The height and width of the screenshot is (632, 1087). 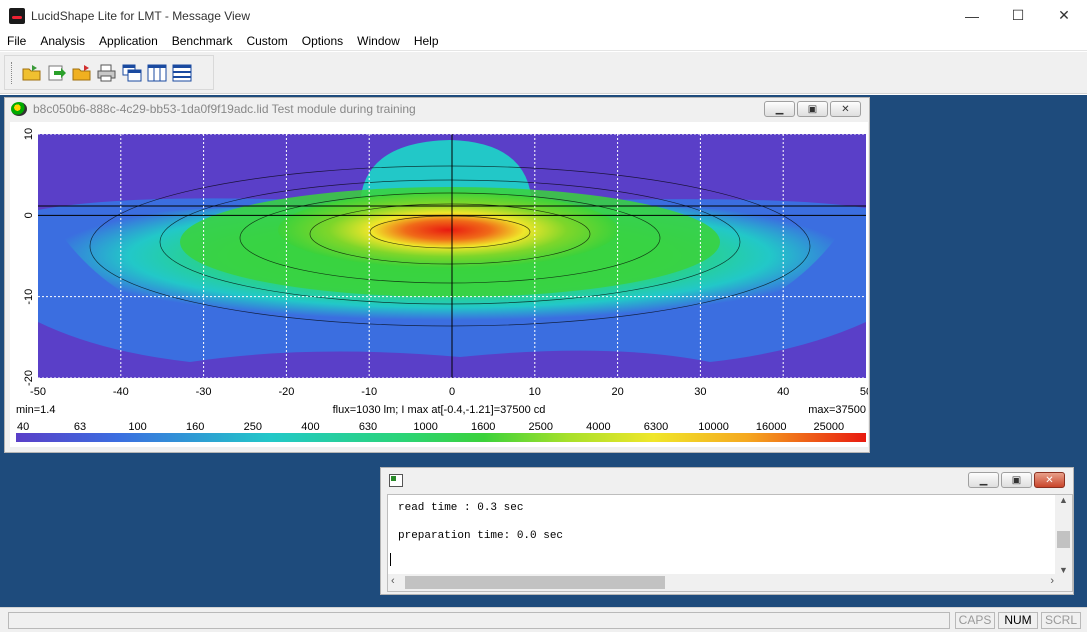 I want to click on colorbar-label: 25000, so click(x=829, y=427).